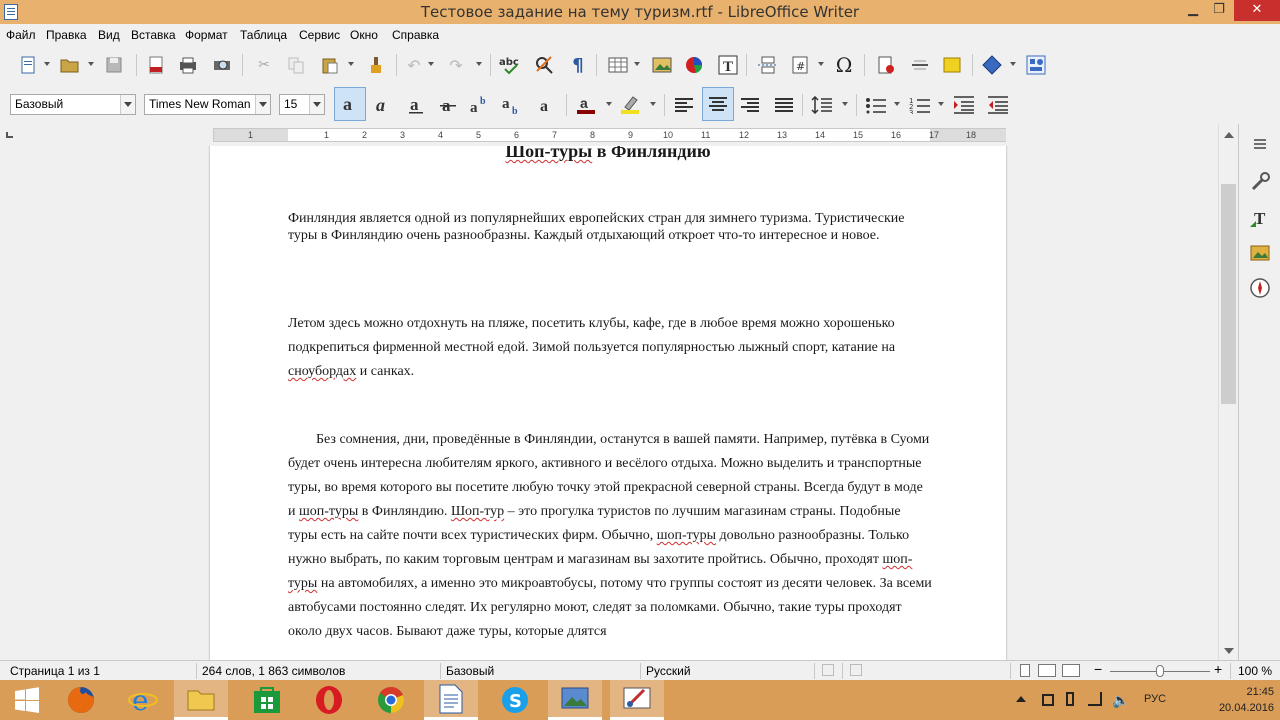  Describe the element at coordinates (456, 65) in the screenshot. I see `redo-icon: ↷` at that location.